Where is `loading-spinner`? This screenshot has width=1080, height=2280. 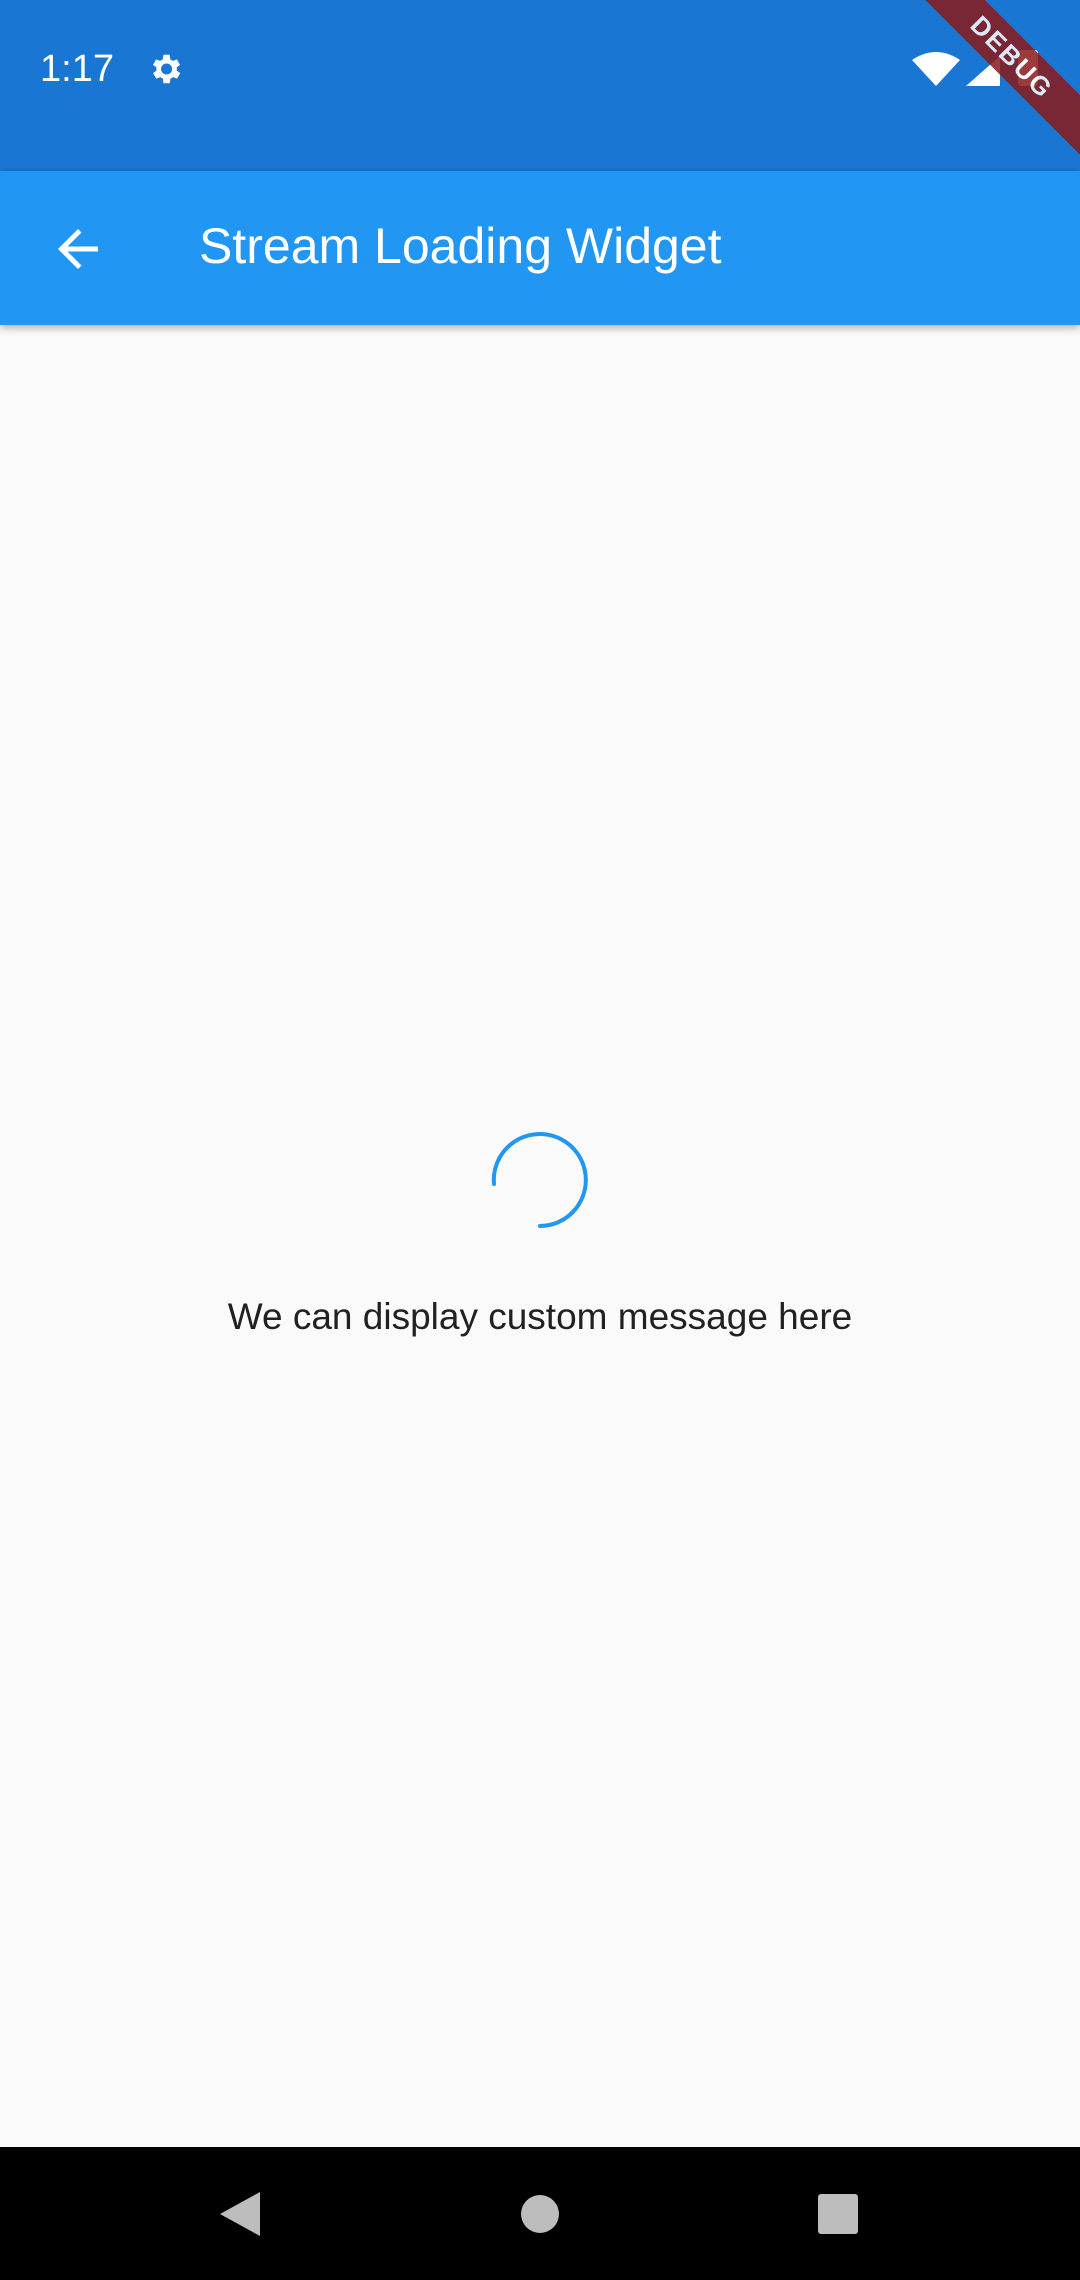
loading-spinner is located at coordinates (539, 1180).